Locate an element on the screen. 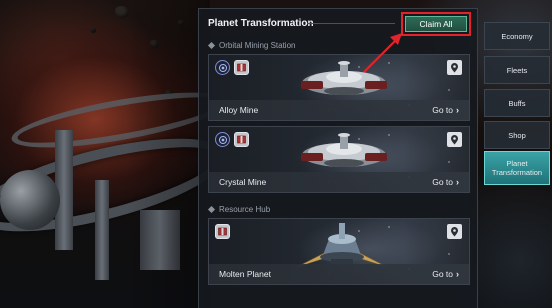 The image size is (552, 308). building-name: Molten Planet is located at coordinates (245, 274).